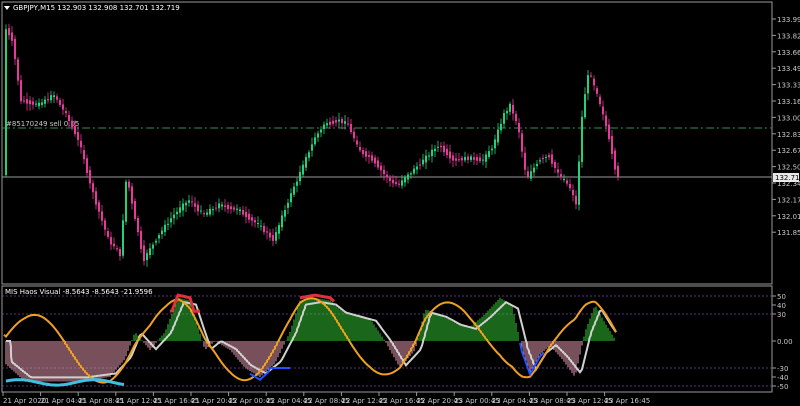 The height and width of the screenshot is (406, 800). I want to click on price-tick-label: 132.010, so click(788, 217).